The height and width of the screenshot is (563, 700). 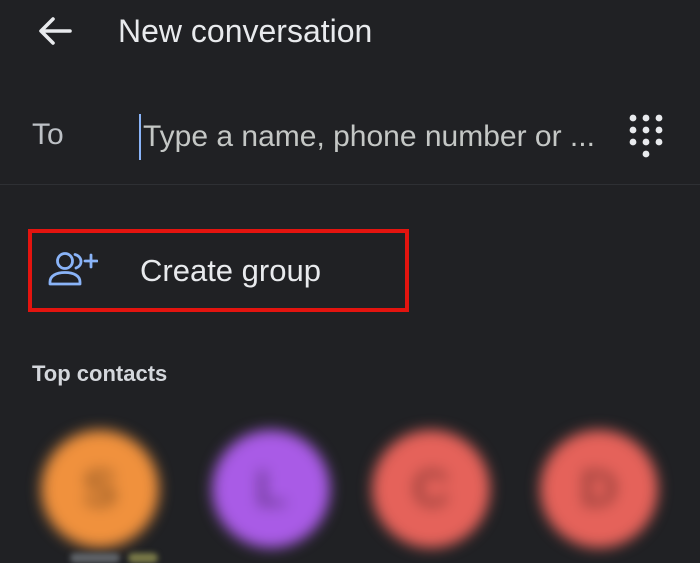 I want to click on contact-avatar: D, so click(x=599, y=489).